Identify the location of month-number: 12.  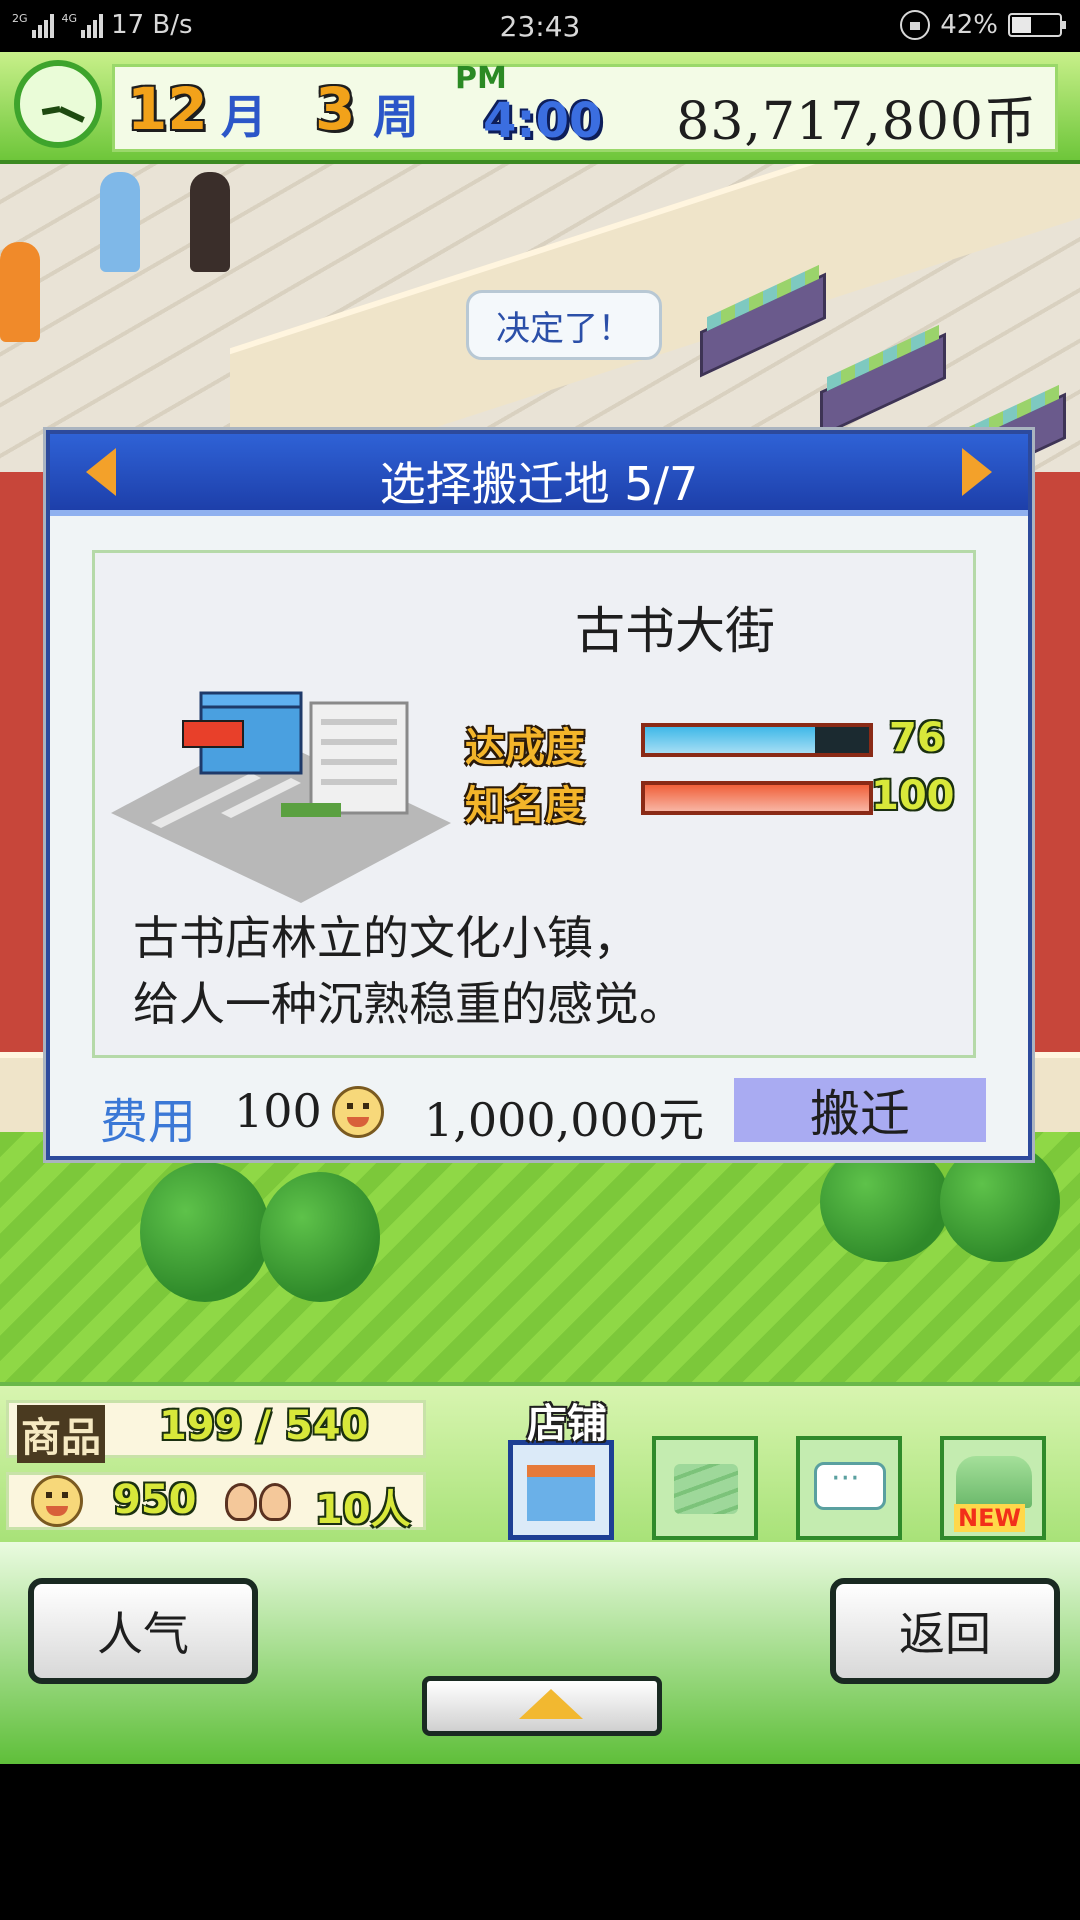
(167, 109).